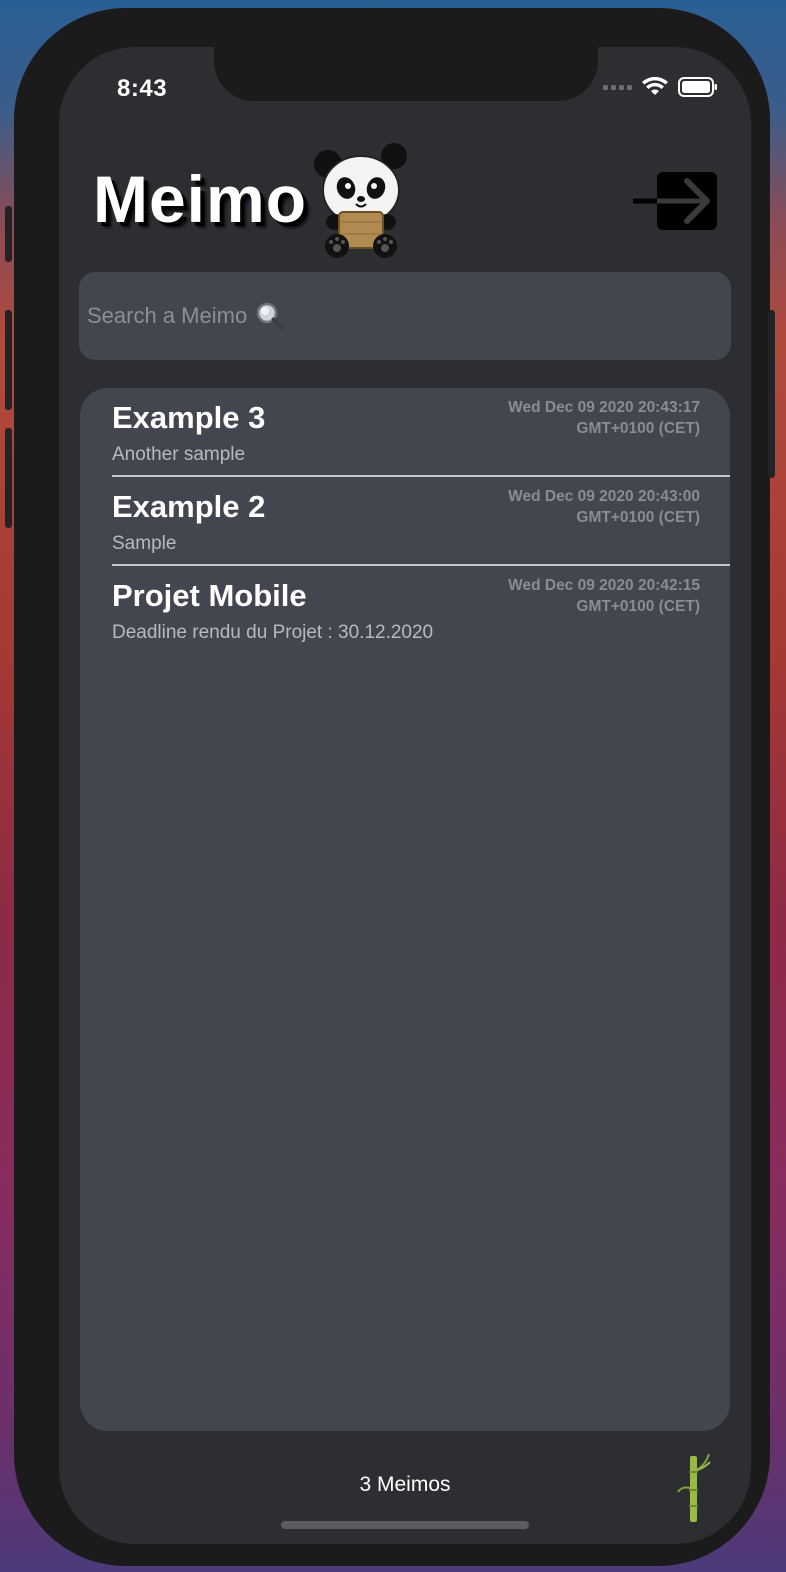 This screenshot has width=786, height=1572. Describe the element at coordinates (655, 86) in the screenshot. I see `wifi-icon` at that location.